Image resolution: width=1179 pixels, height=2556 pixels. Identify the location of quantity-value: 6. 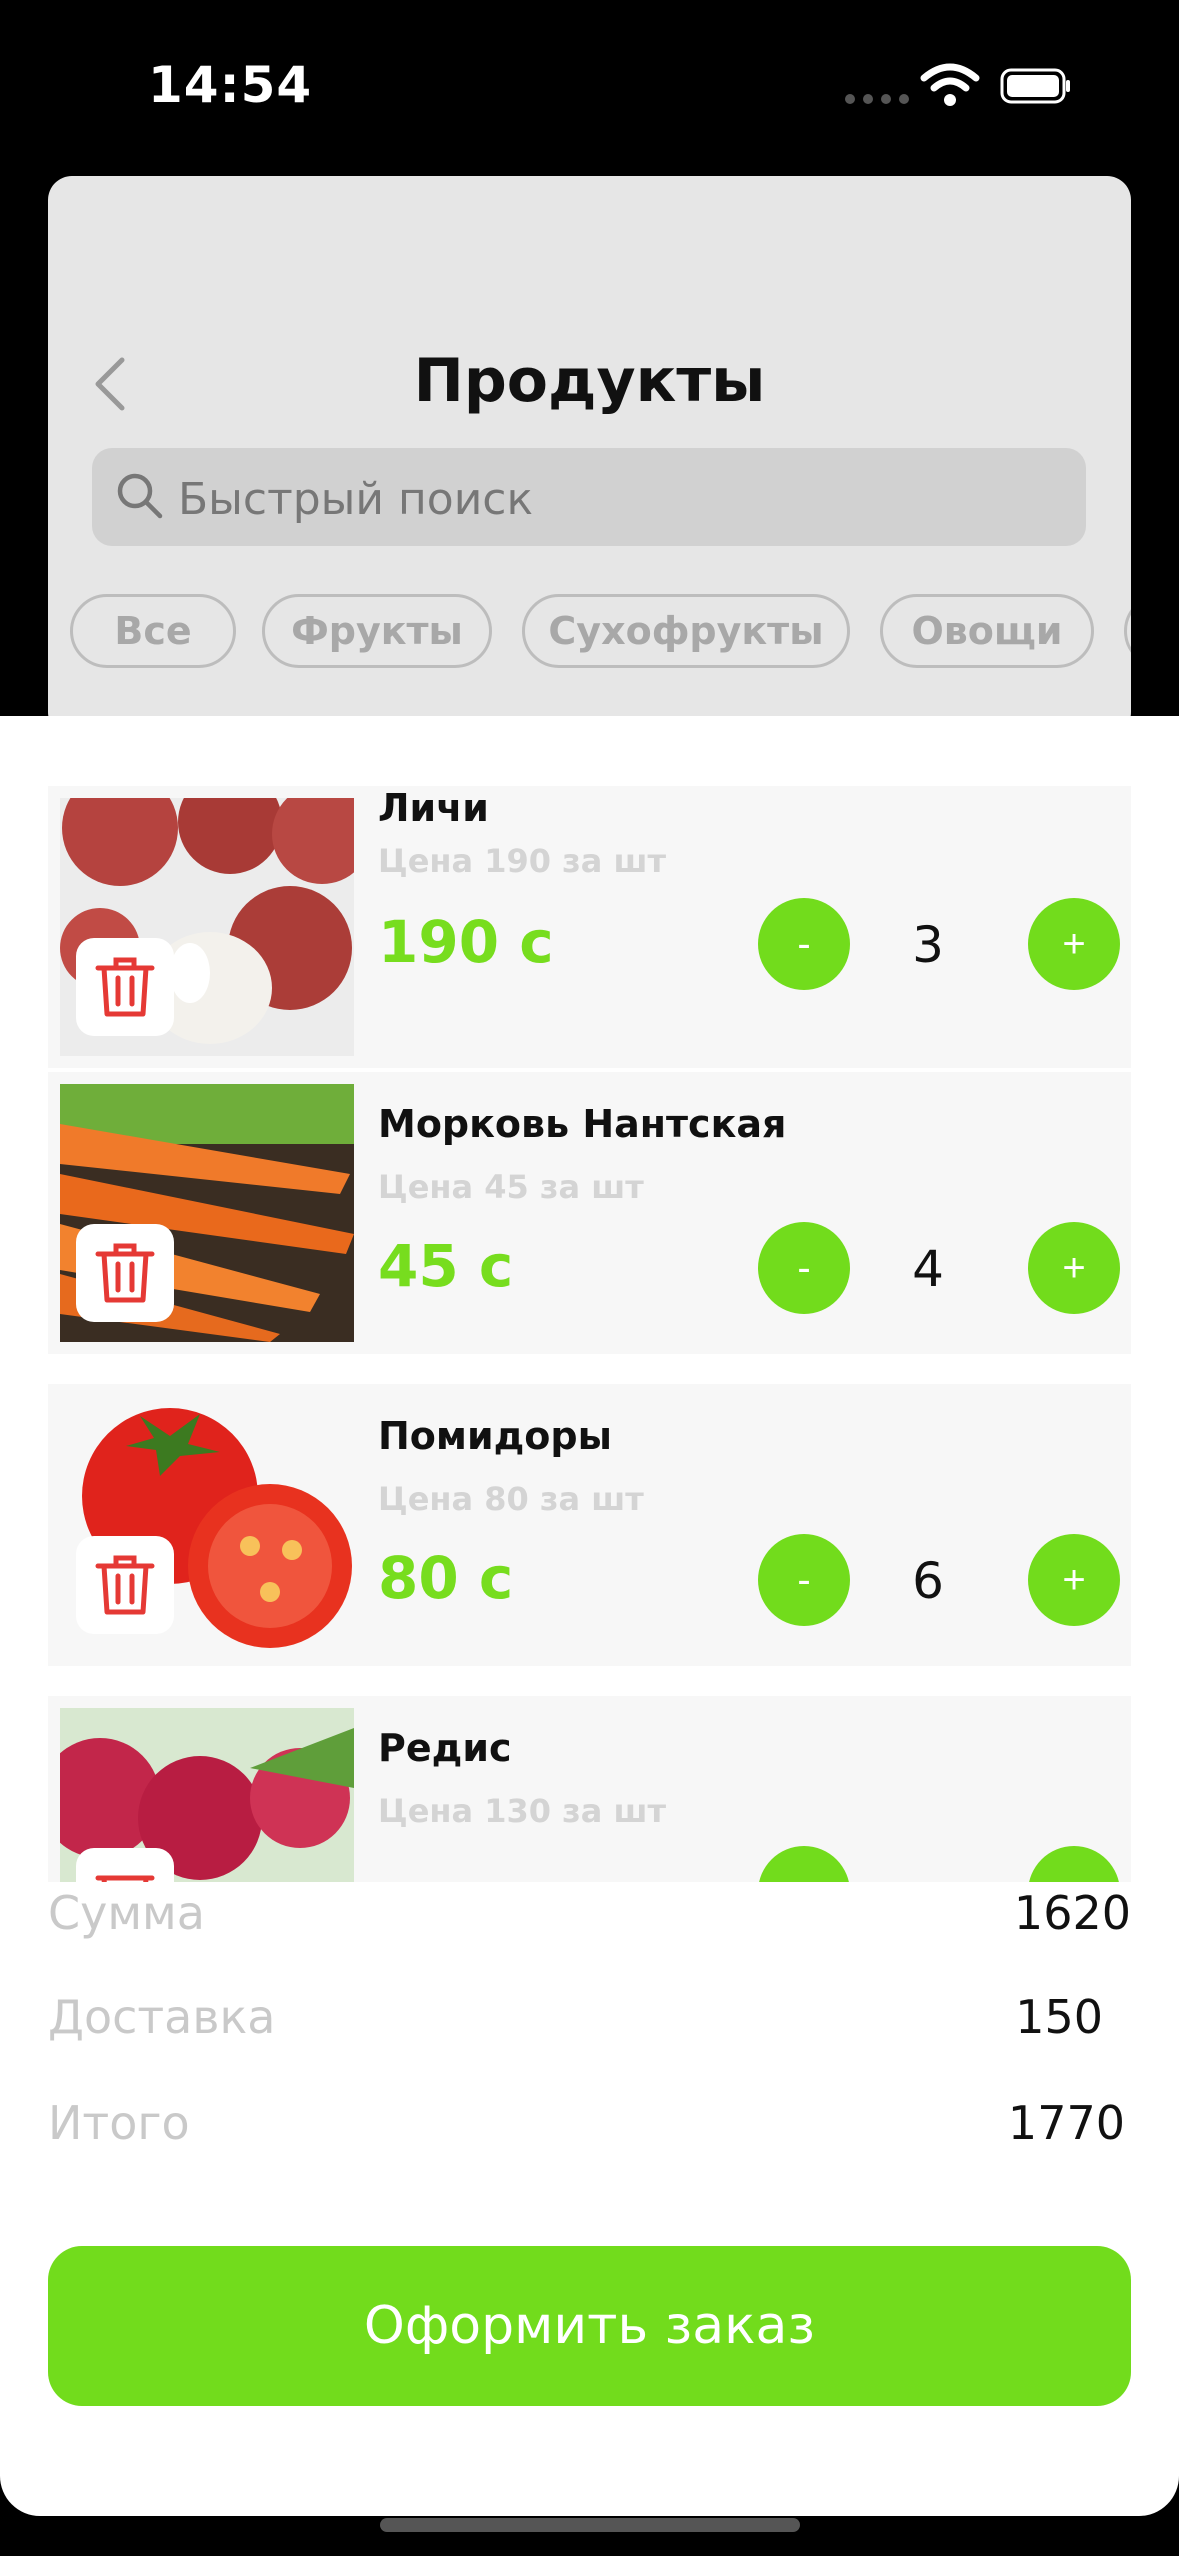
(928, 1581).